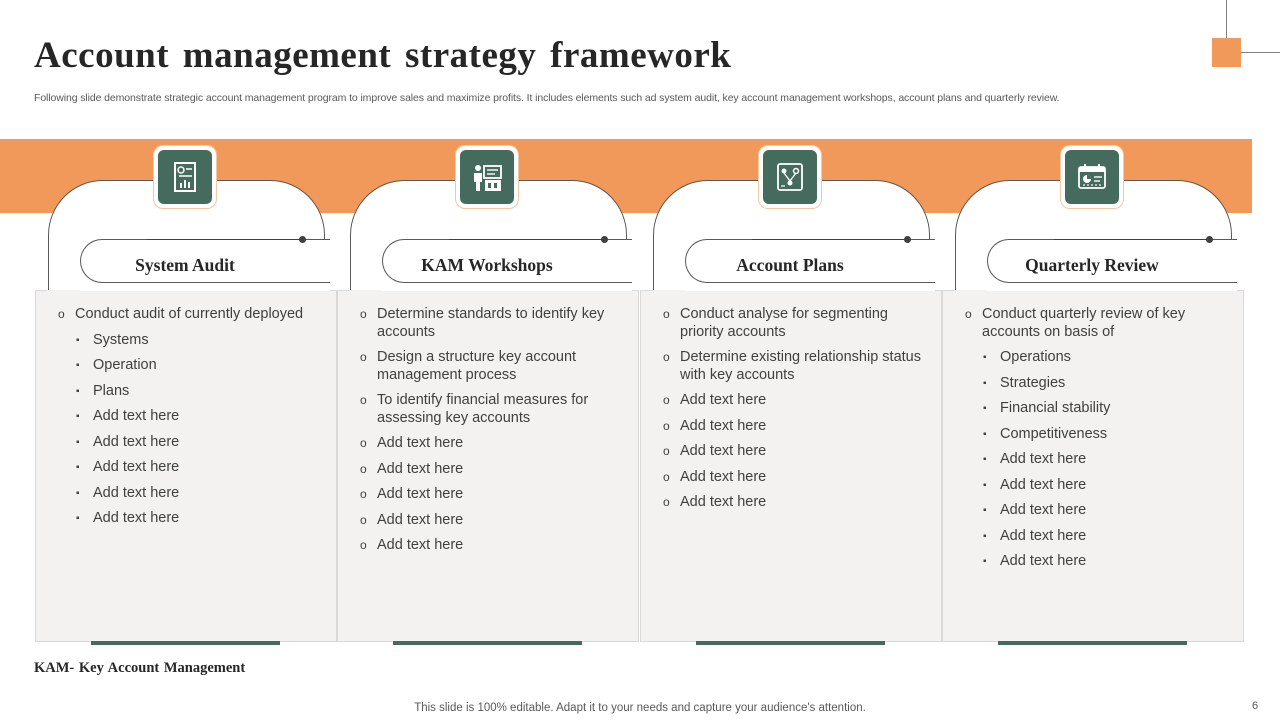  What do you see at coordinates (140, 668) in the screenshot?
I see `kam-footnote: KAM- Key Account Management` at bounding box center [140, 668].